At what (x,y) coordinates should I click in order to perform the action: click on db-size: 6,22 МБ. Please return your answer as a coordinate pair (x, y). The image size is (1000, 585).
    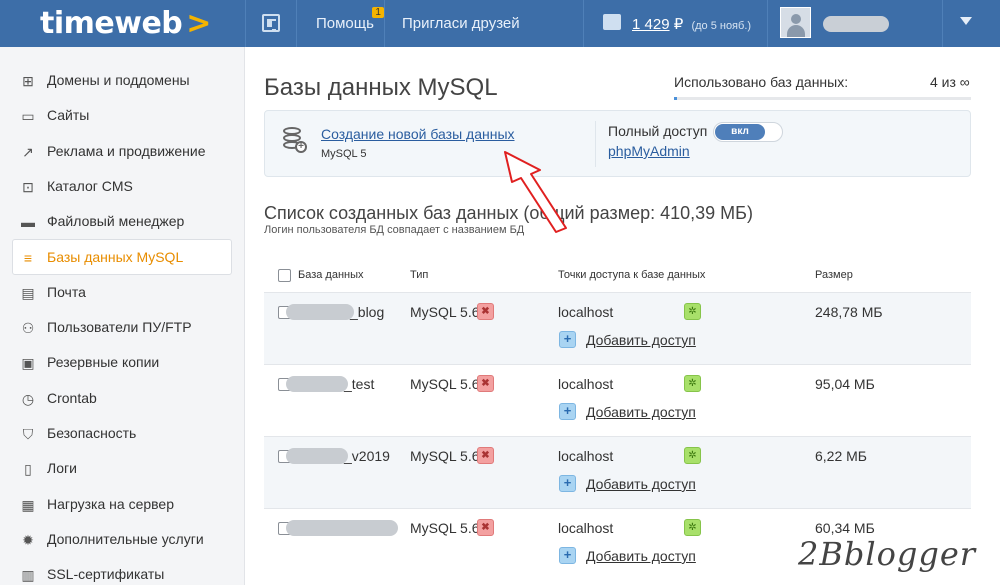
    Looking at the image, I should click on (841, 456).